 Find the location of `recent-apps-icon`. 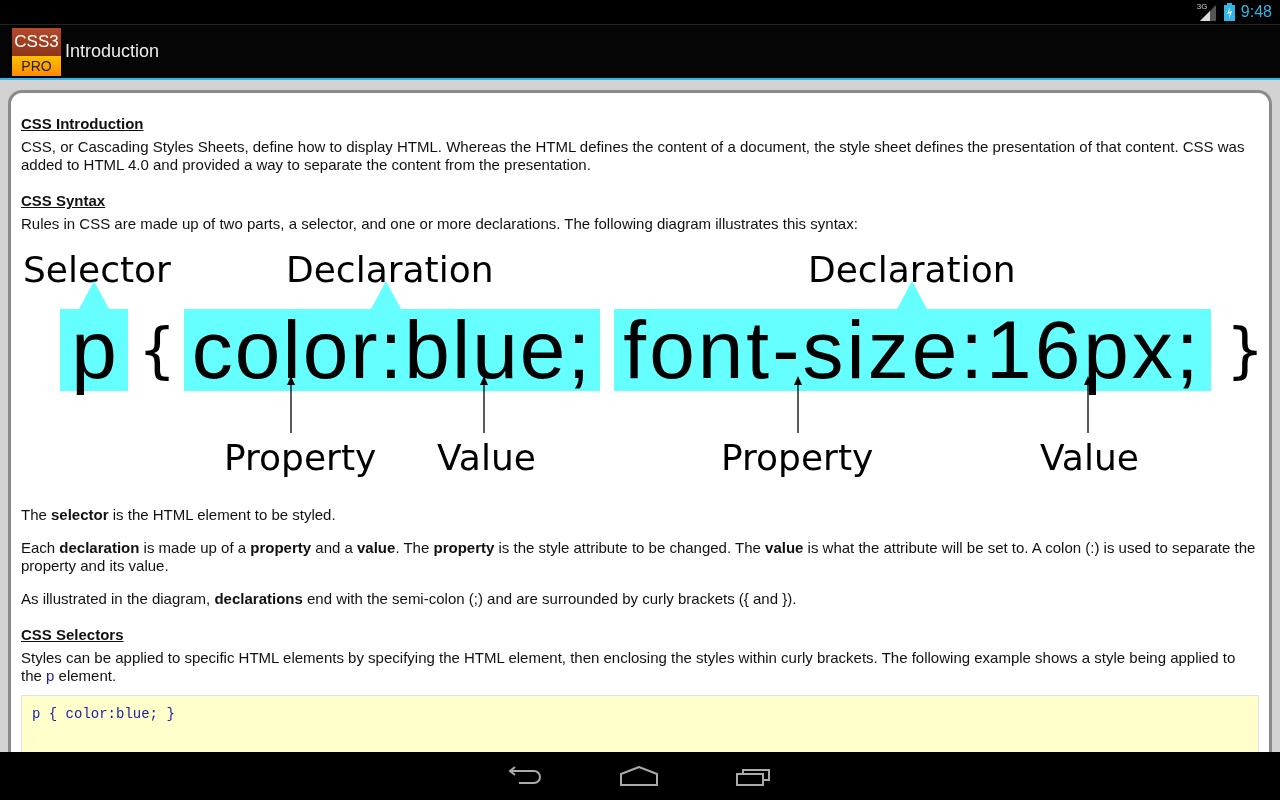

recent-apps-icon is located at coordinates (754, 776).